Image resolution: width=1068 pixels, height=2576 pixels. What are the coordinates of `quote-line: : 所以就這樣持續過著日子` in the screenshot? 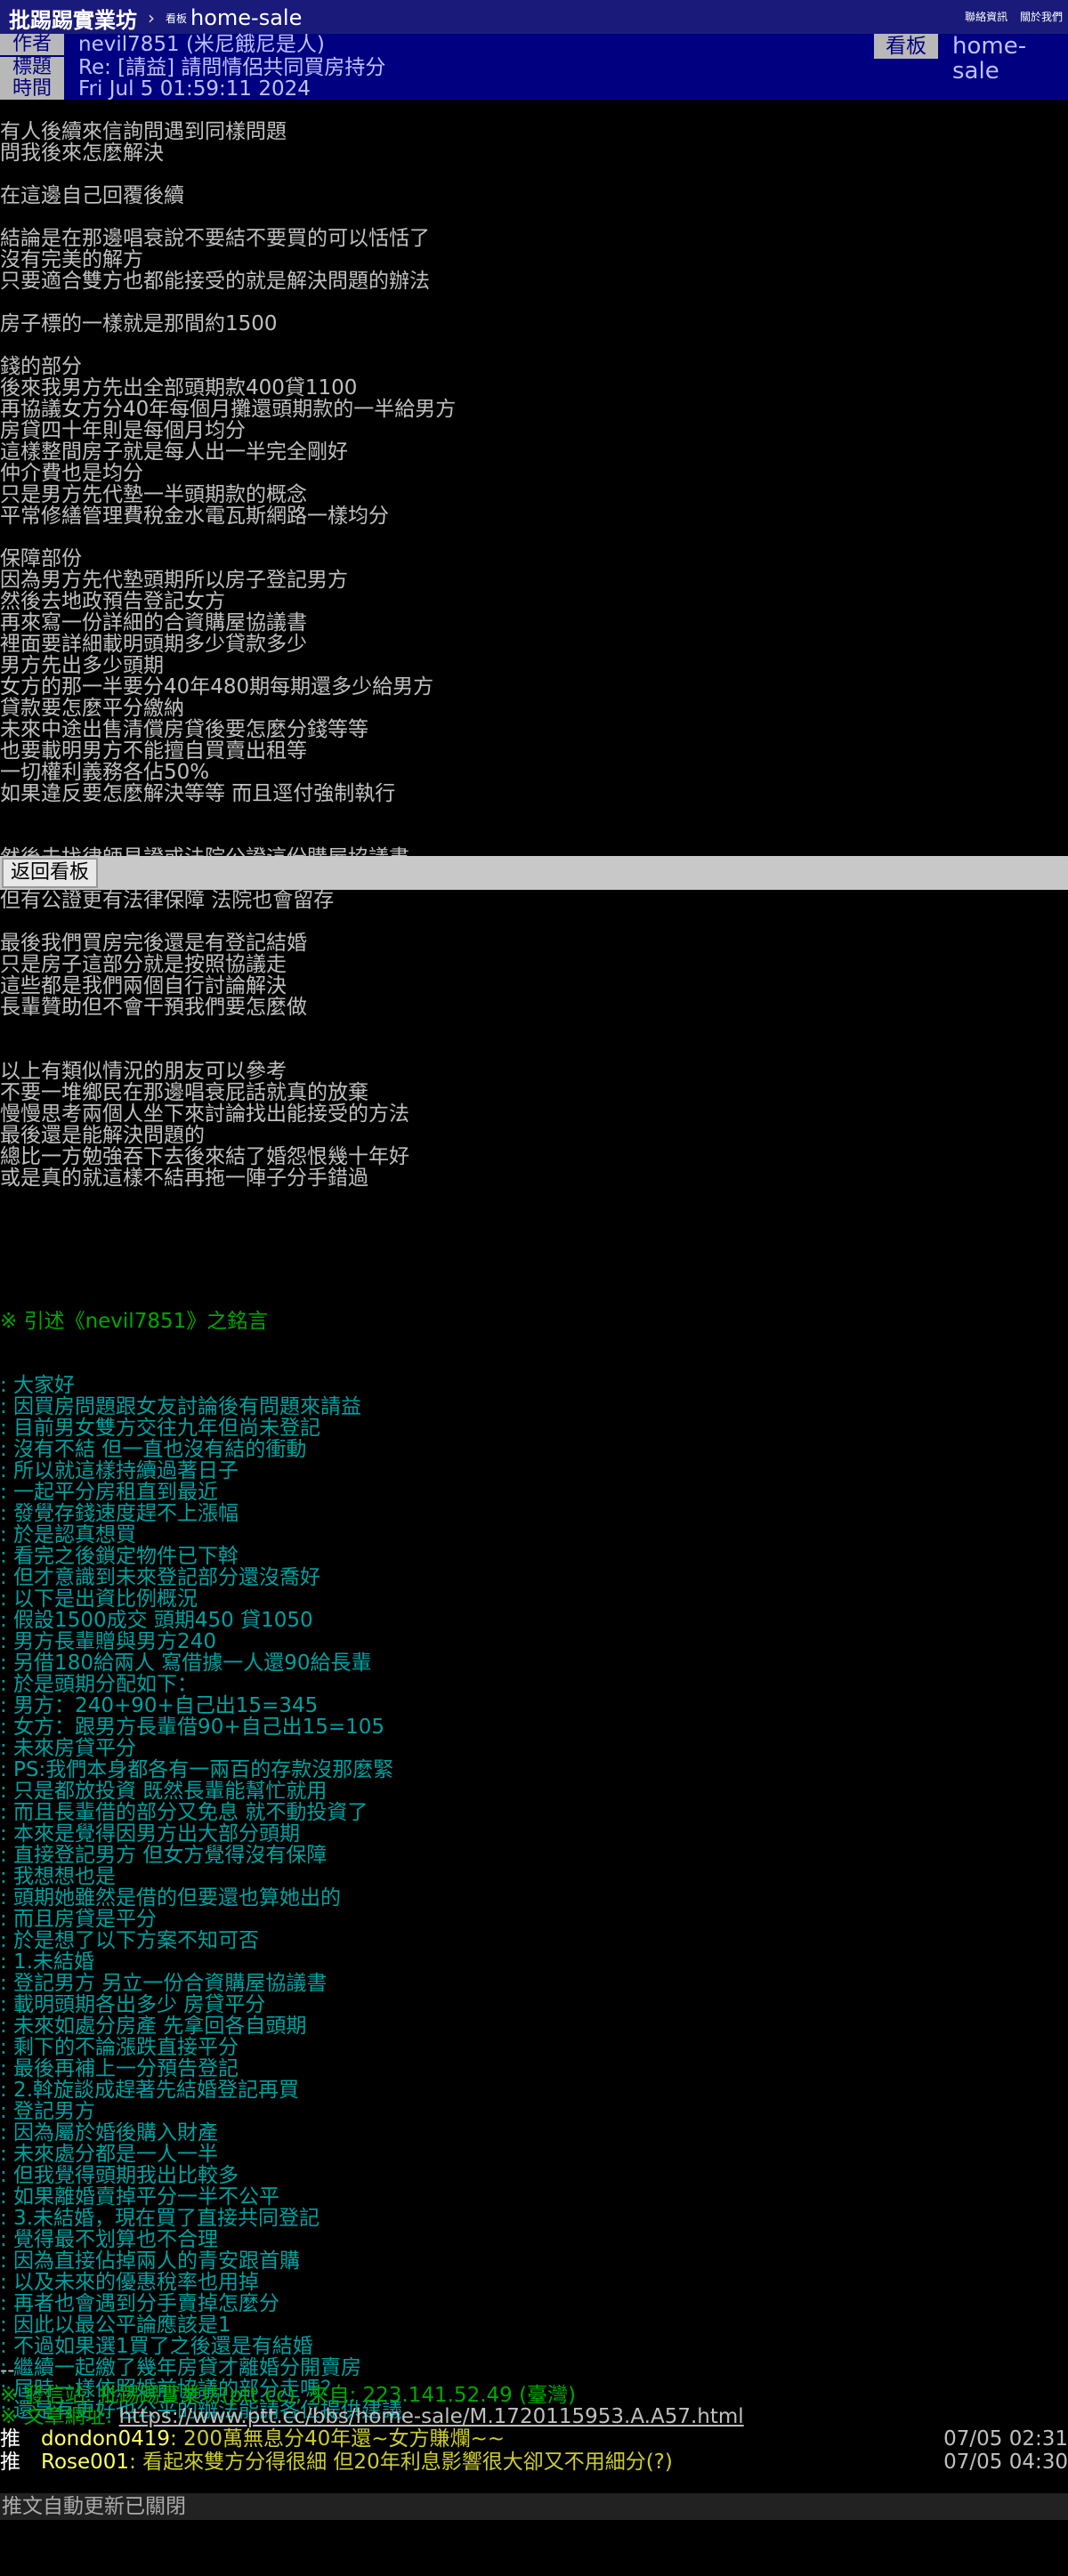 It's located at (120, 1470).